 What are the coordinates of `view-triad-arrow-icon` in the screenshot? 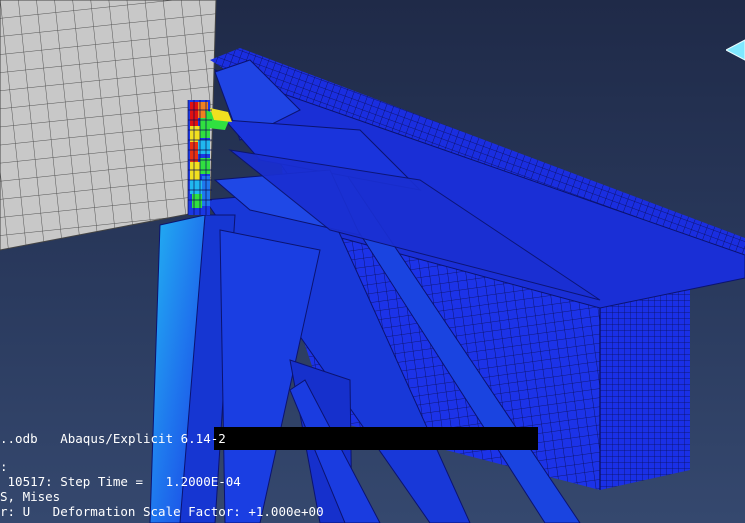 It's located at (735, 50).